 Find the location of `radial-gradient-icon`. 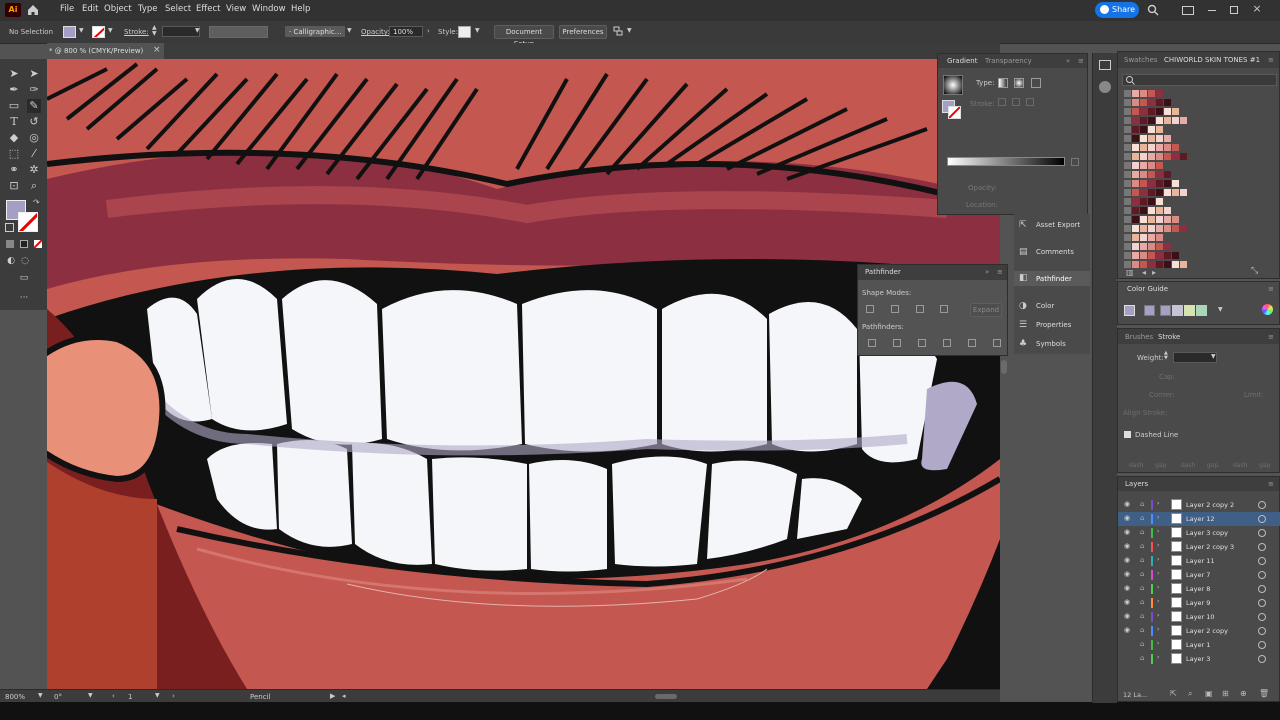

radial-gradient-icon is located at coordinates (1019, 83).